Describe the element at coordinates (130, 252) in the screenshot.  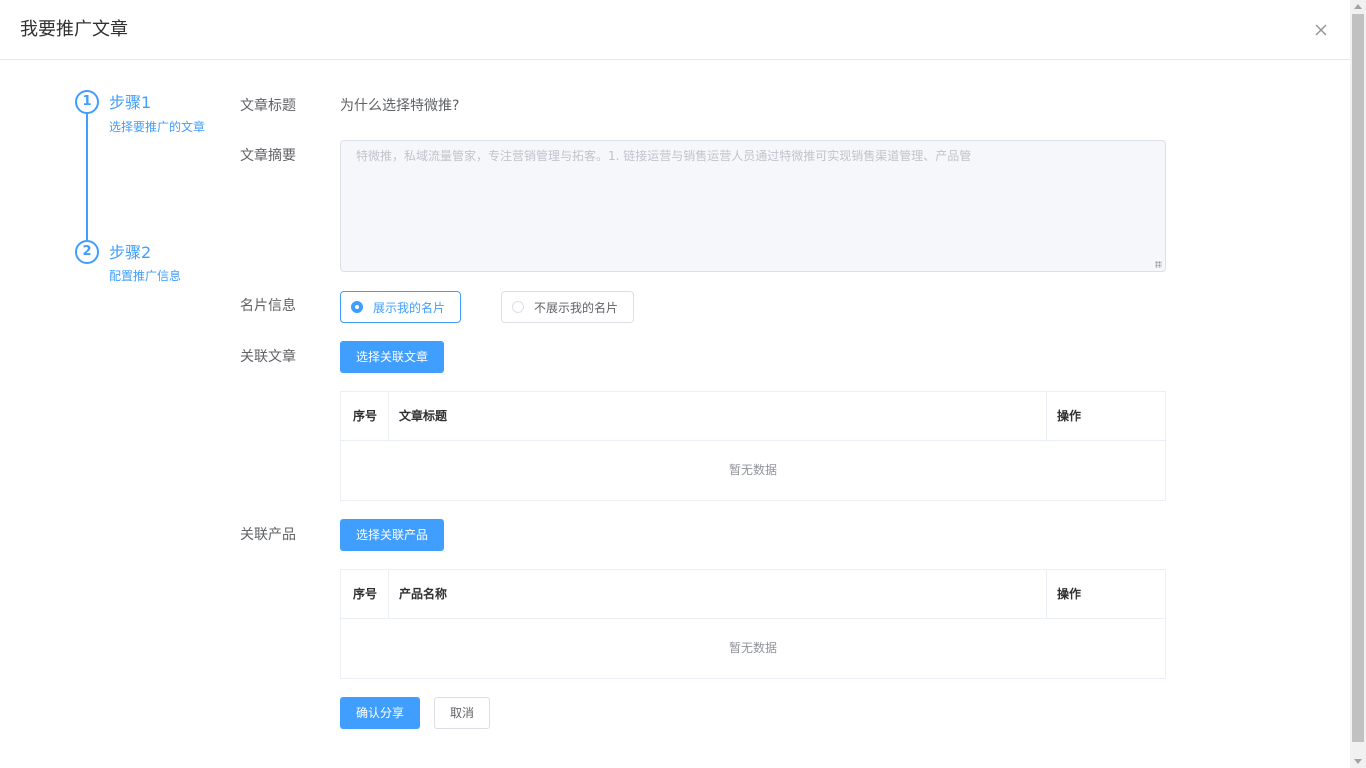
I see `step-2-title: 步骤2` at that location.